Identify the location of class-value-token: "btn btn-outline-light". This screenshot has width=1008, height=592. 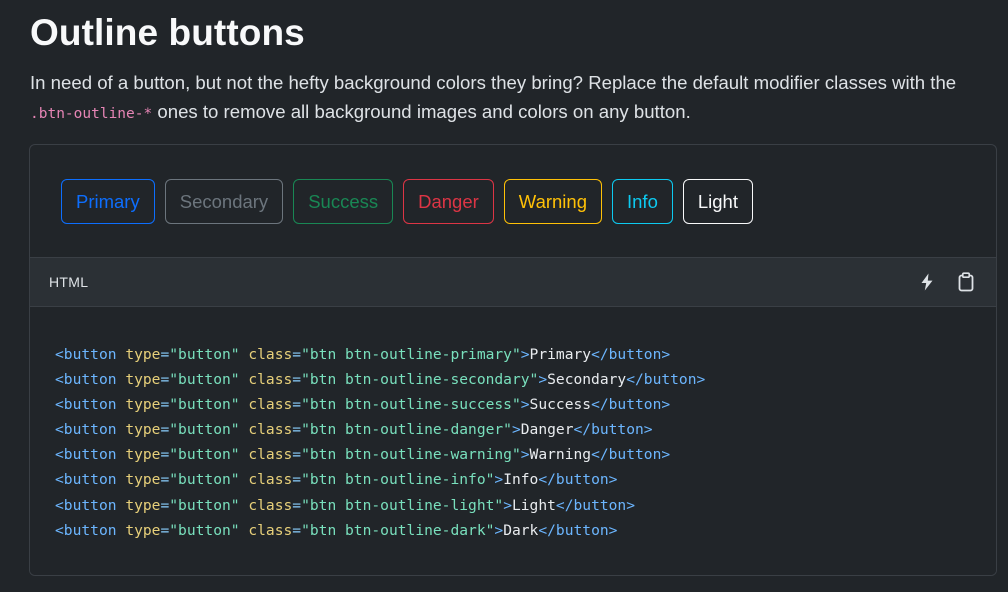
(402, 505).